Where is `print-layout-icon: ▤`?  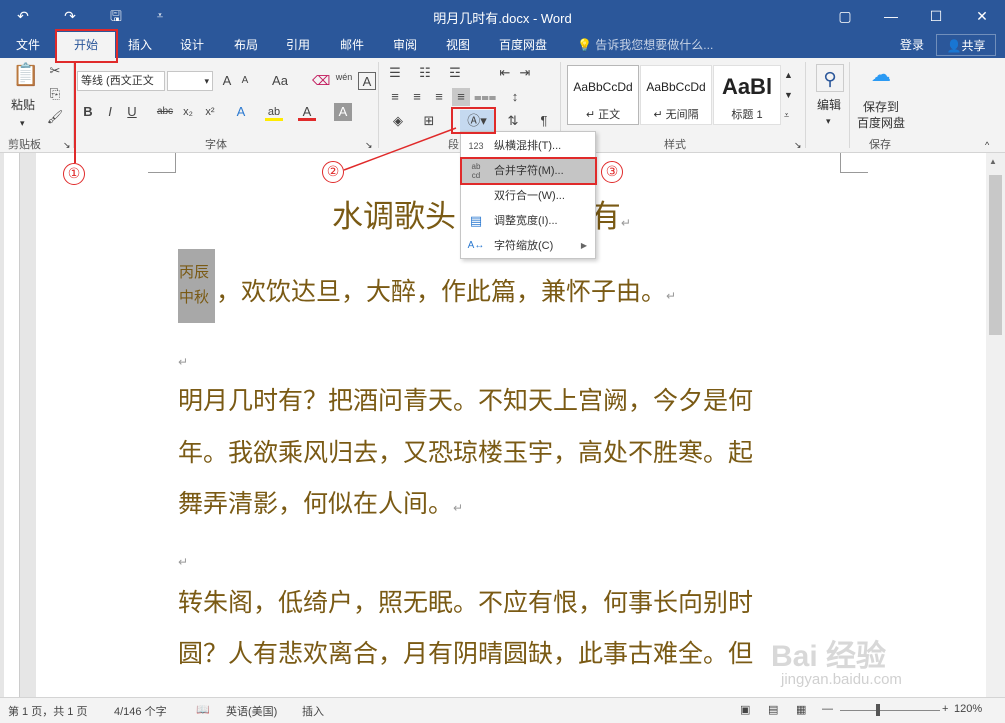
print-layout-icon: ▤ is located at coordinates (773, 709).